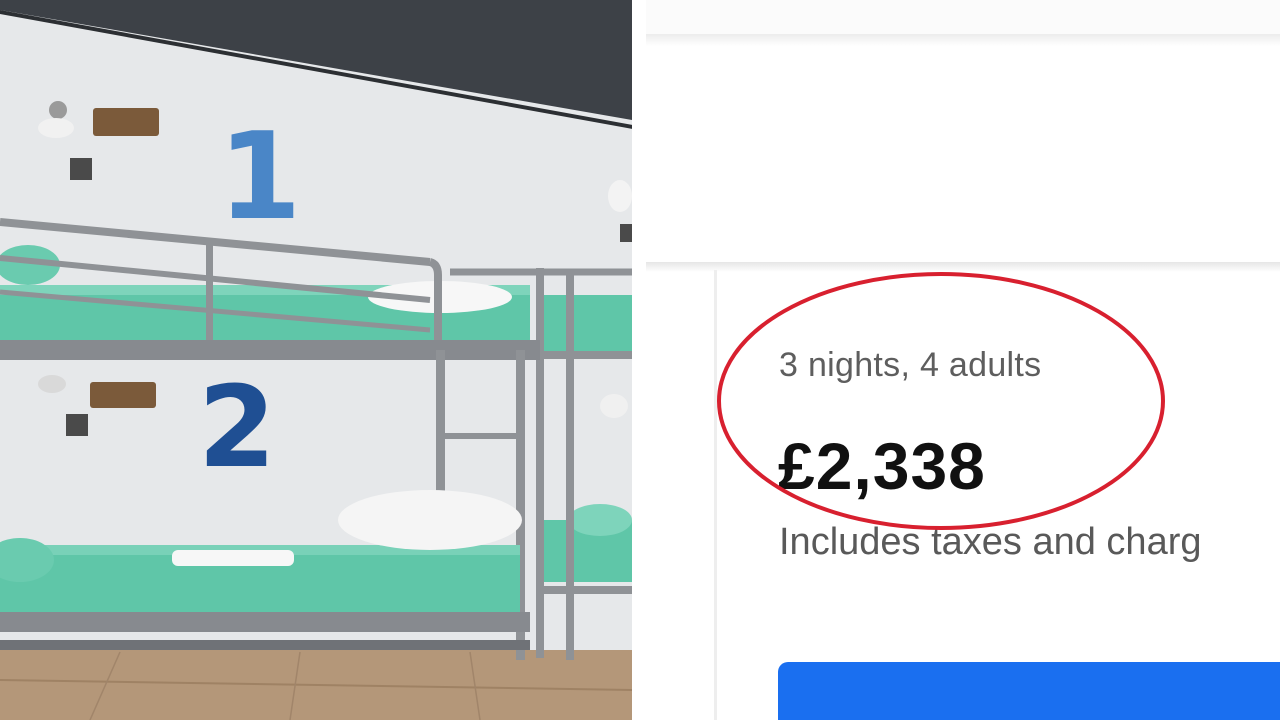  Describe the element at coordinates (715, 495) in the screenshot. I see `card-left-border` at that location.